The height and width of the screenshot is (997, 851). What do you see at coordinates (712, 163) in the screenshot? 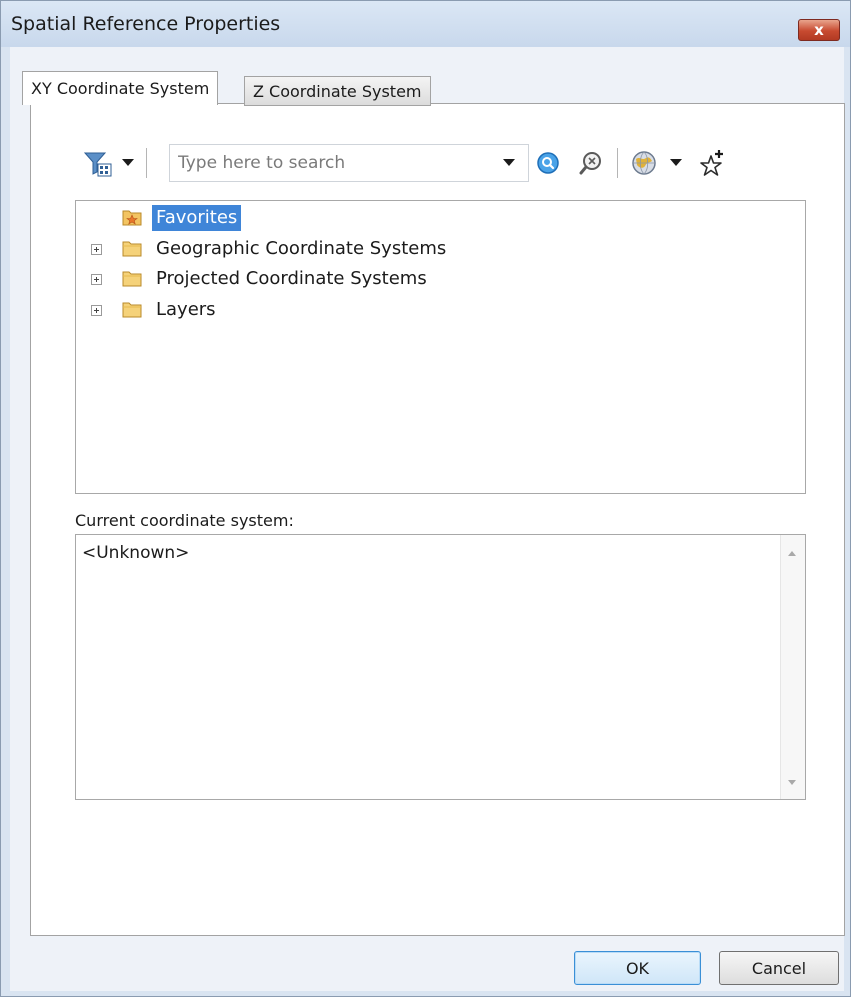
I see `favorite-star-icon` at bounding box center [712, 163].